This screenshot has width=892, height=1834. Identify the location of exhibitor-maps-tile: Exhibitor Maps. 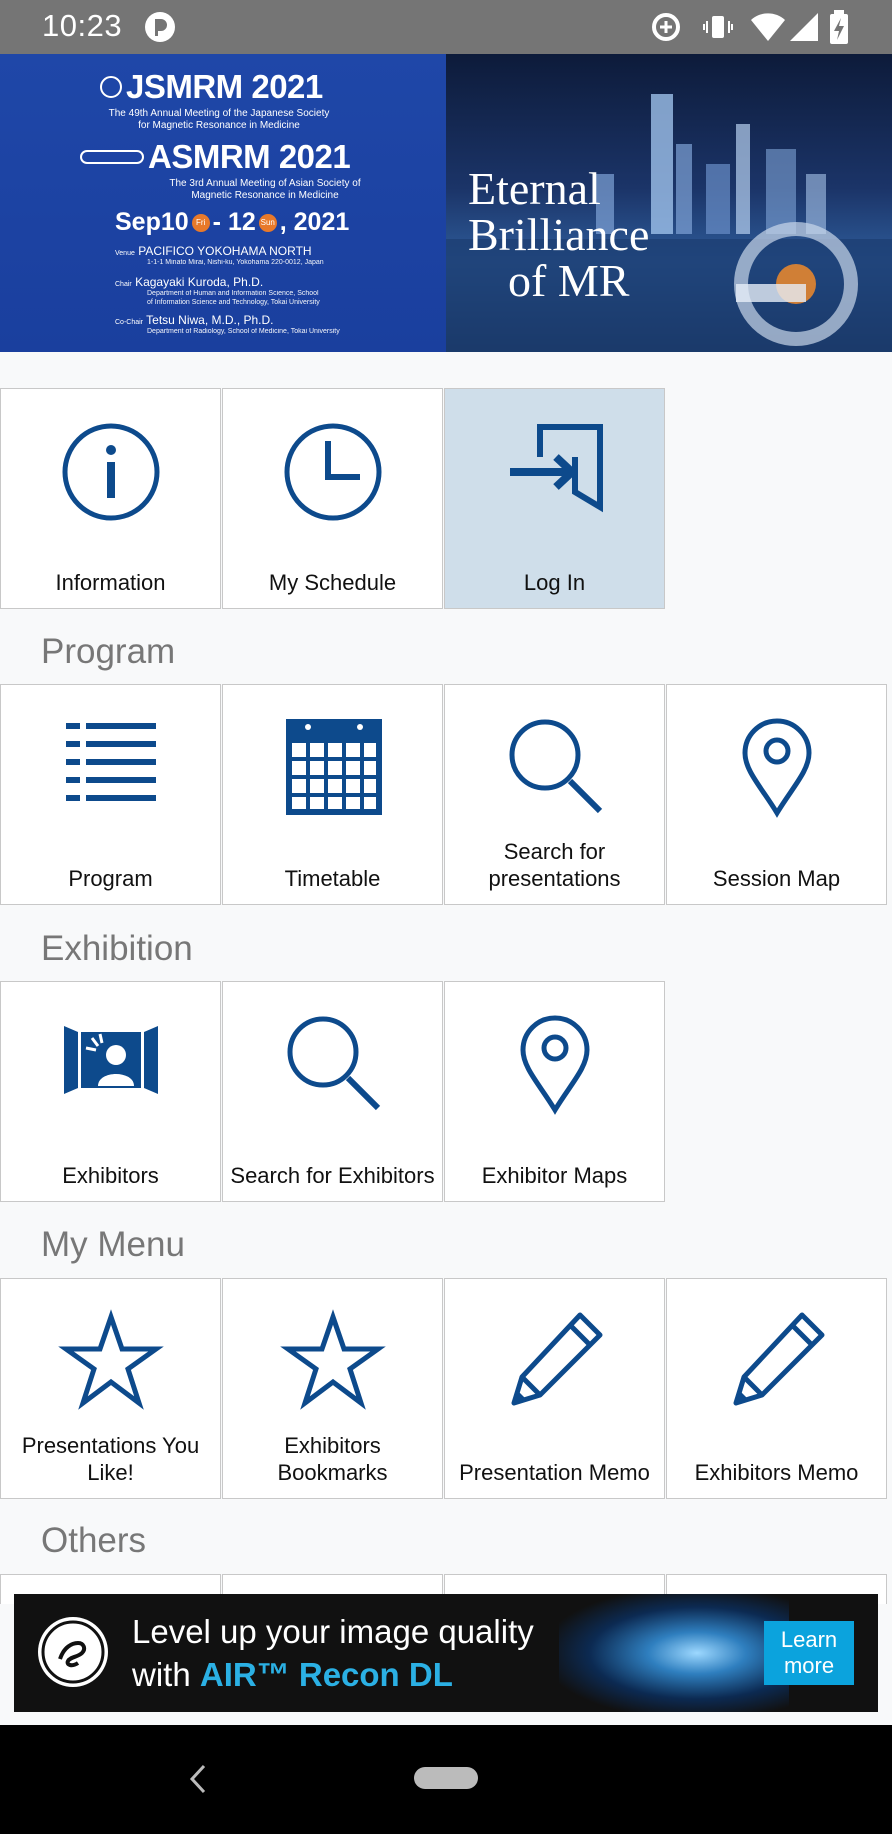
(554, 1091).